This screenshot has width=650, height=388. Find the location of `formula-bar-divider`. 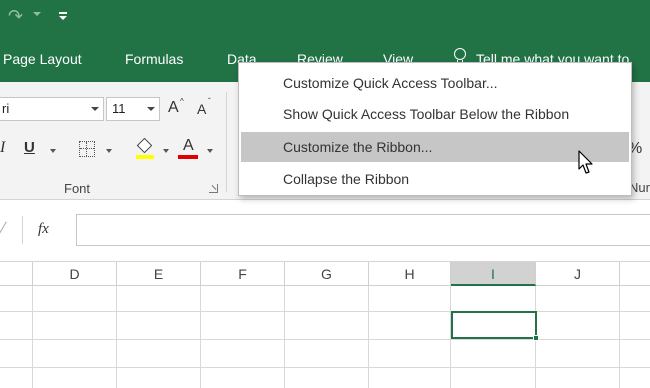

formula-bar-divider is located at coordinates (22, 230).